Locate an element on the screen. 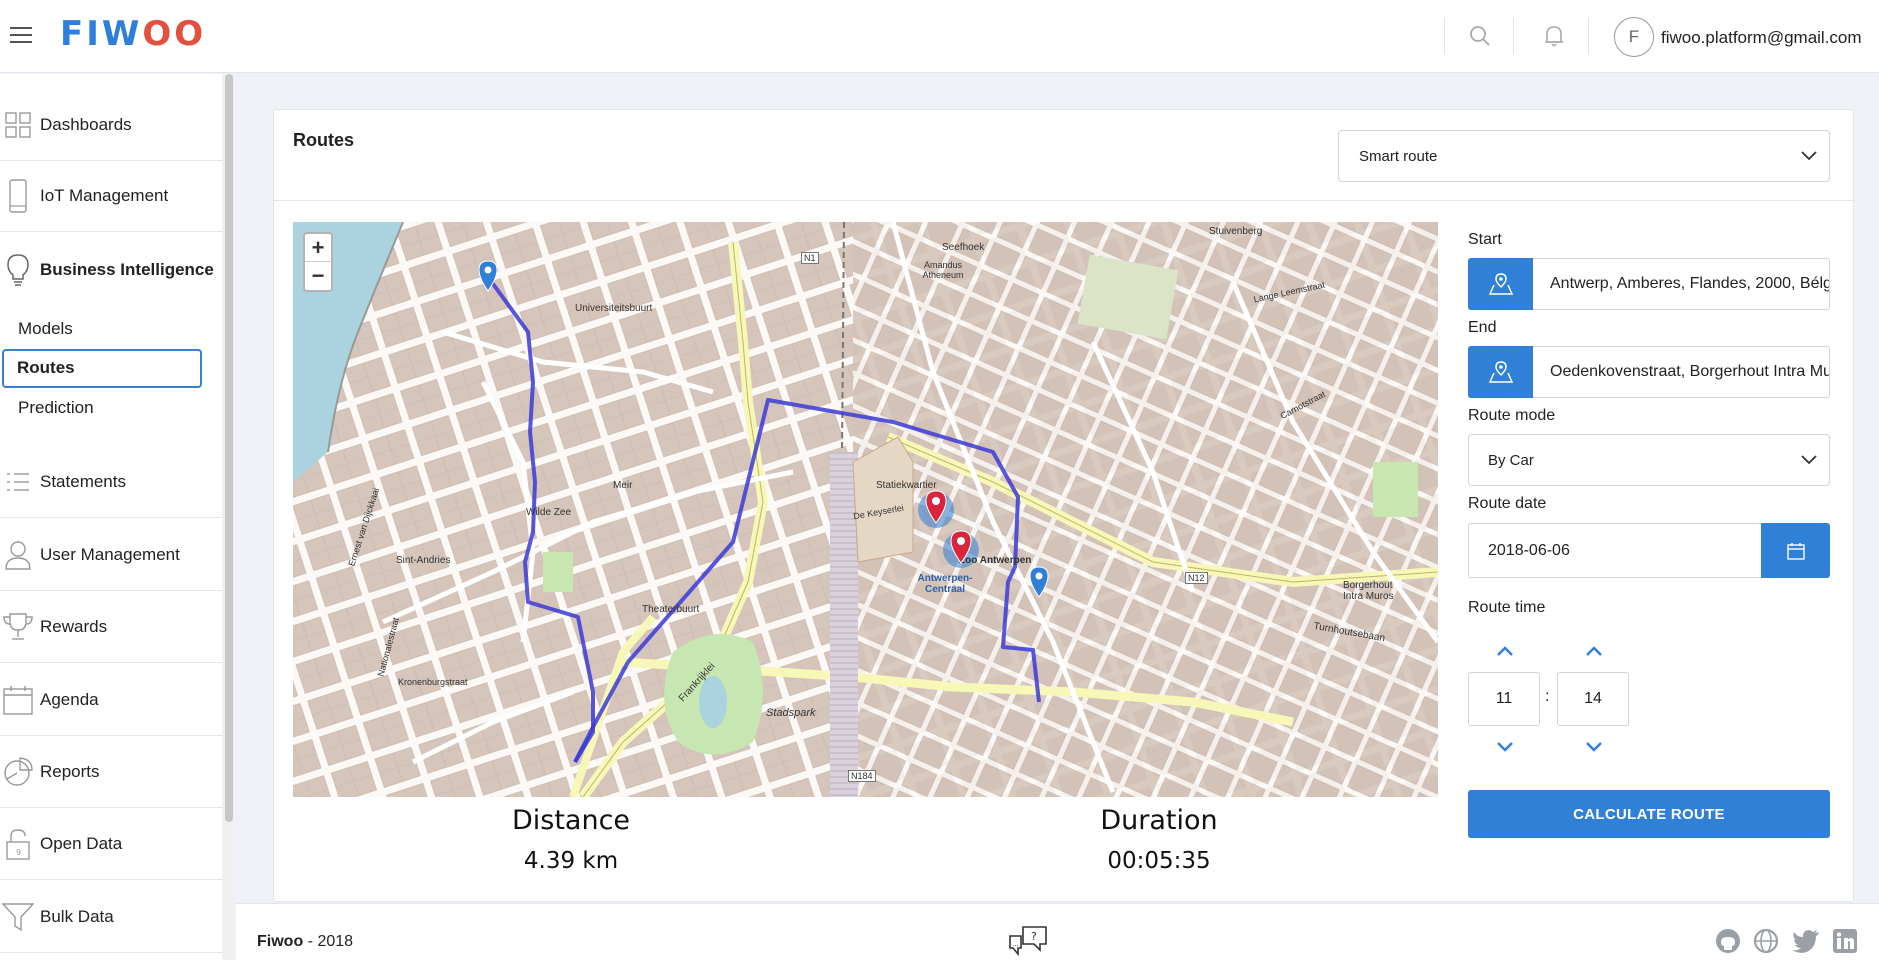  sidebar-item-label: Open Data is located at coordinates (81, 843).